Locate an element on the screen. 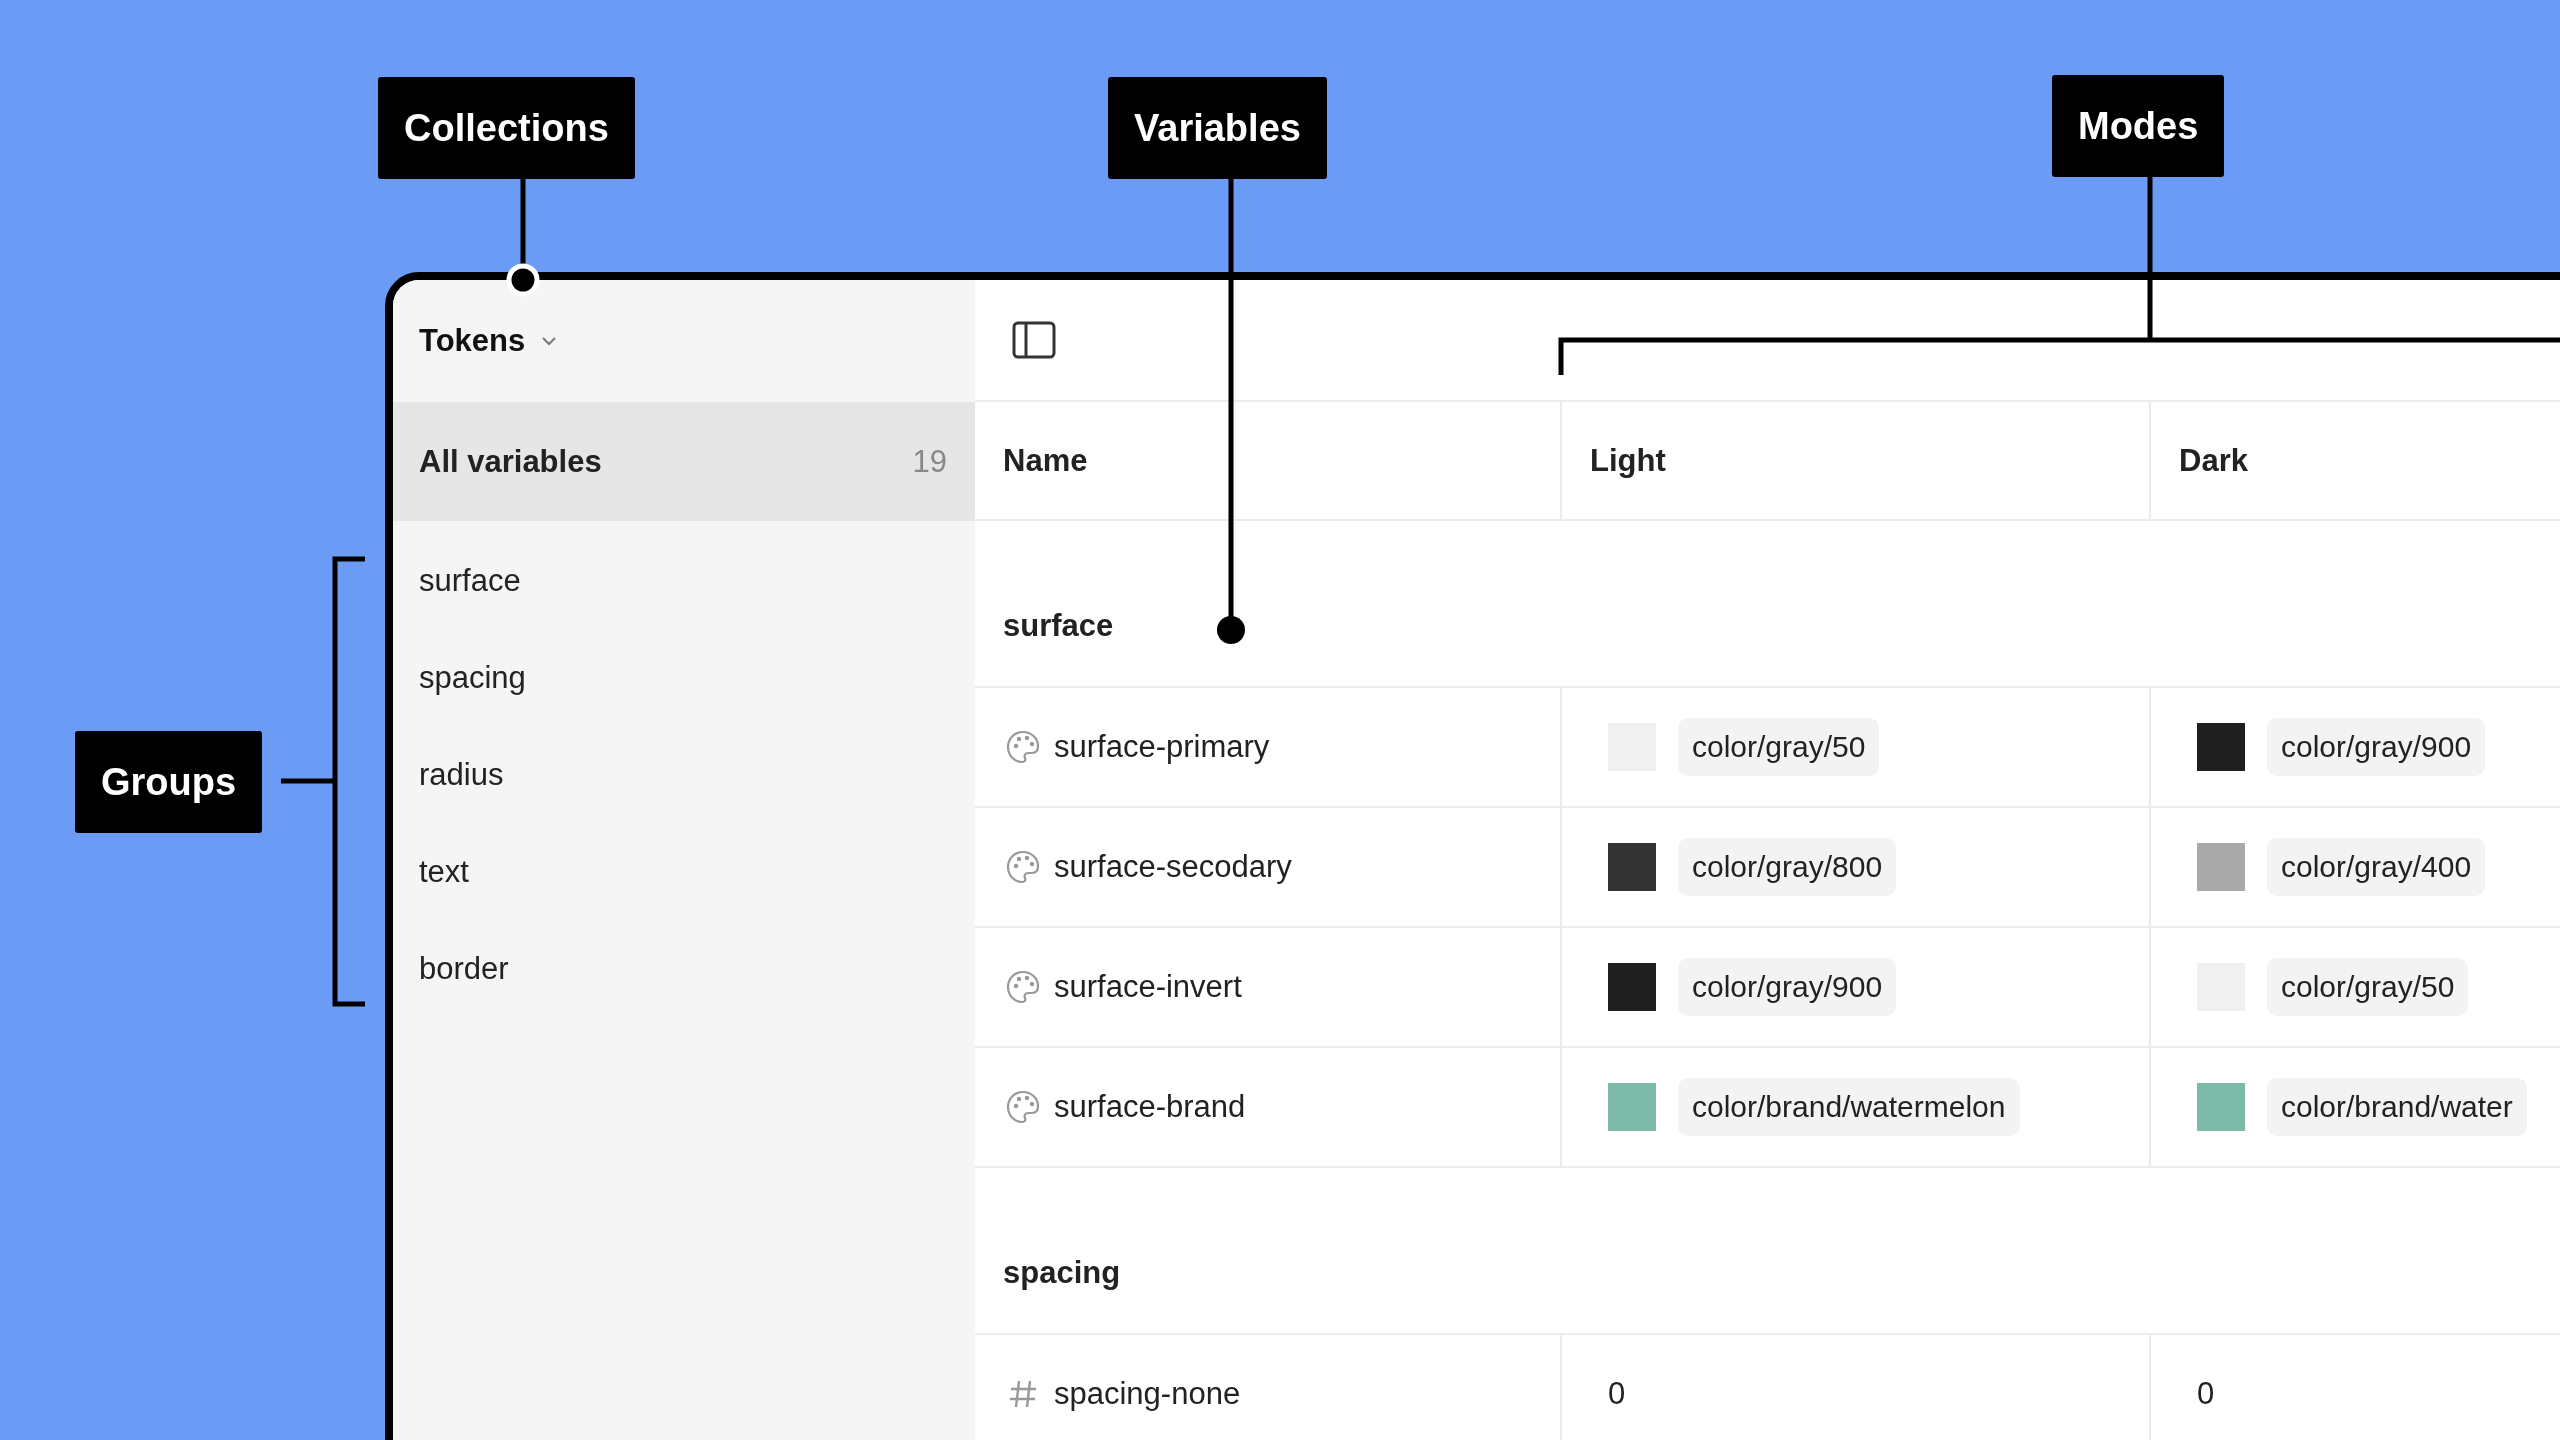 This screenshot has width=2560, height=1440. alias-chip: color/gray/400 is located at coordinates (2376, 867).